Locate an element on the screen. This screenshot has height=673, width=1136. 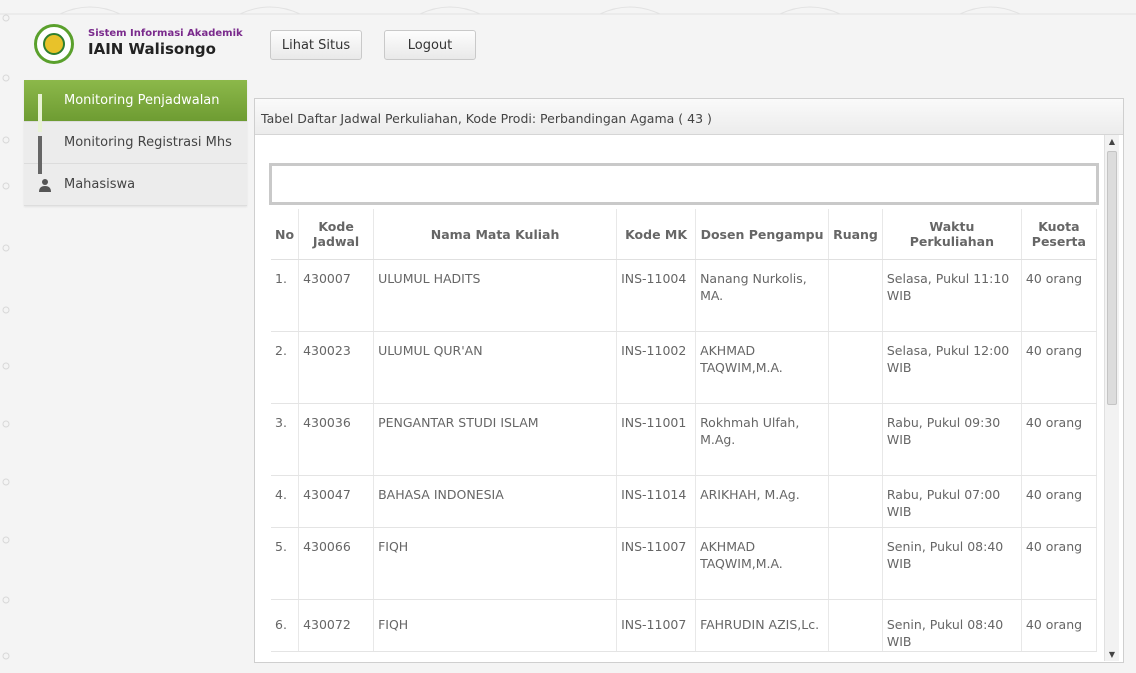
cell-kode-jadwal: 430023 is located at coordinates (336, 367).